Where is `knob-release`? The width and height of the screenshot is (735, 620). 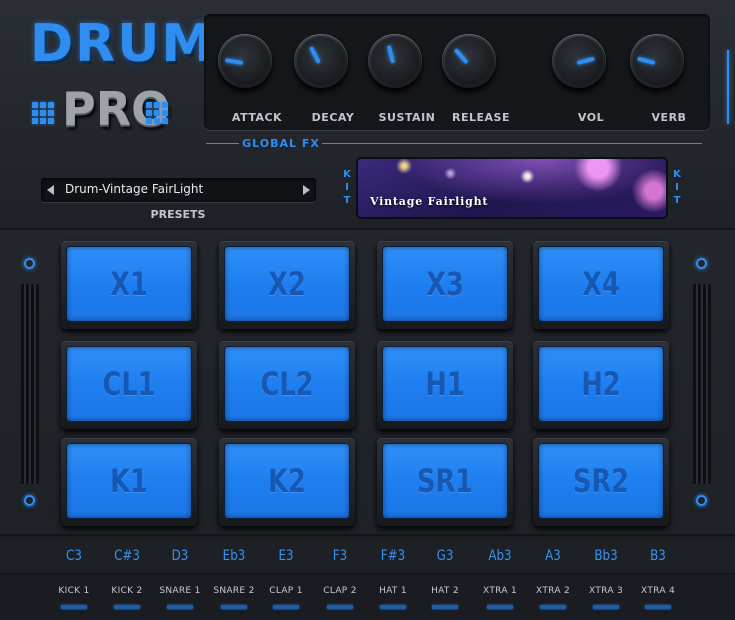
knob-release is located at coordinates (469, 61).